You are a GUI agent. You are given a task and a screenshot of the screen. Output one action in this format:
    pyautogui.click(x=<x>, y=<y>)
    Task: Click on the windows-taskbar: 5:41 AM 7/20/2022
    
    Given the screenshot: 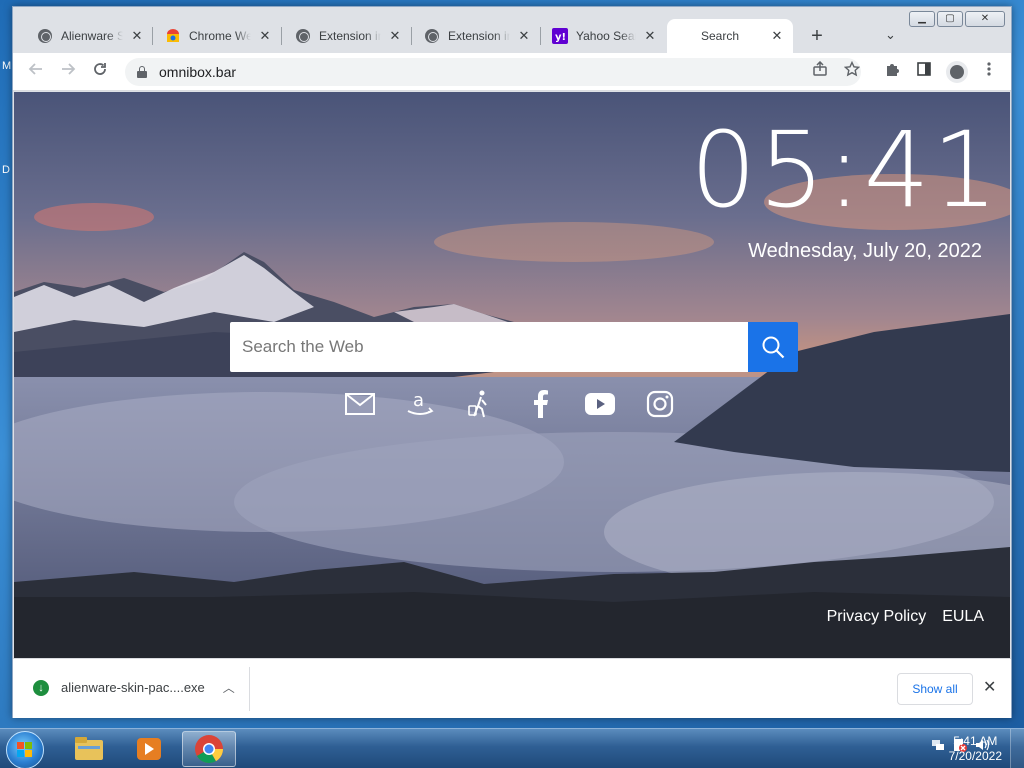 What is the action you would take?
    pyautogui.click(x=512, y=748)
    